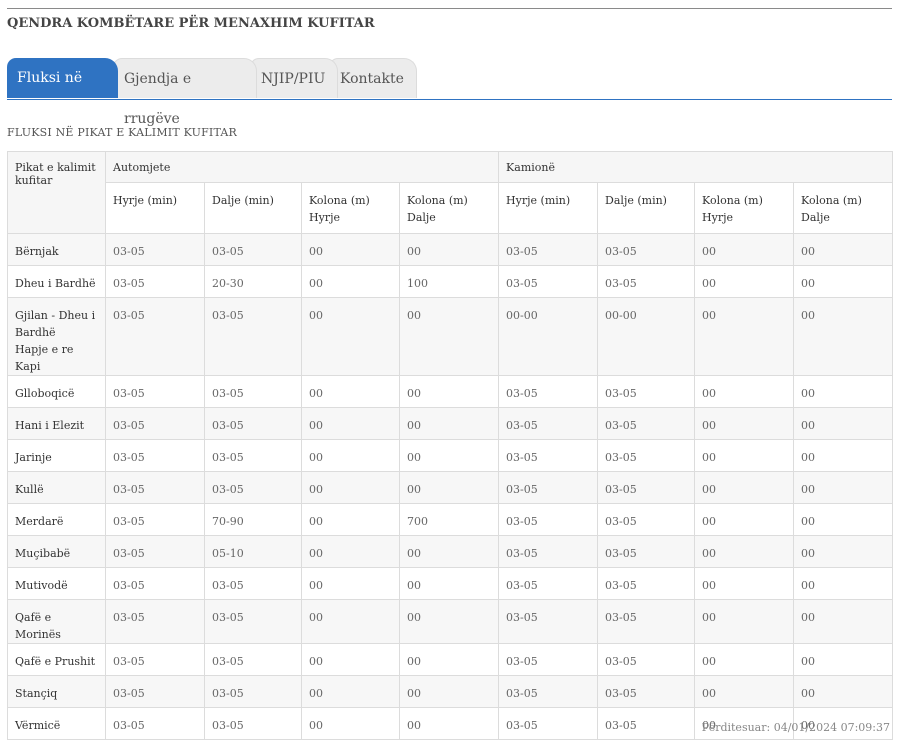  I want to click on header-cars-exit: Dalje (min), so click(253, 208).